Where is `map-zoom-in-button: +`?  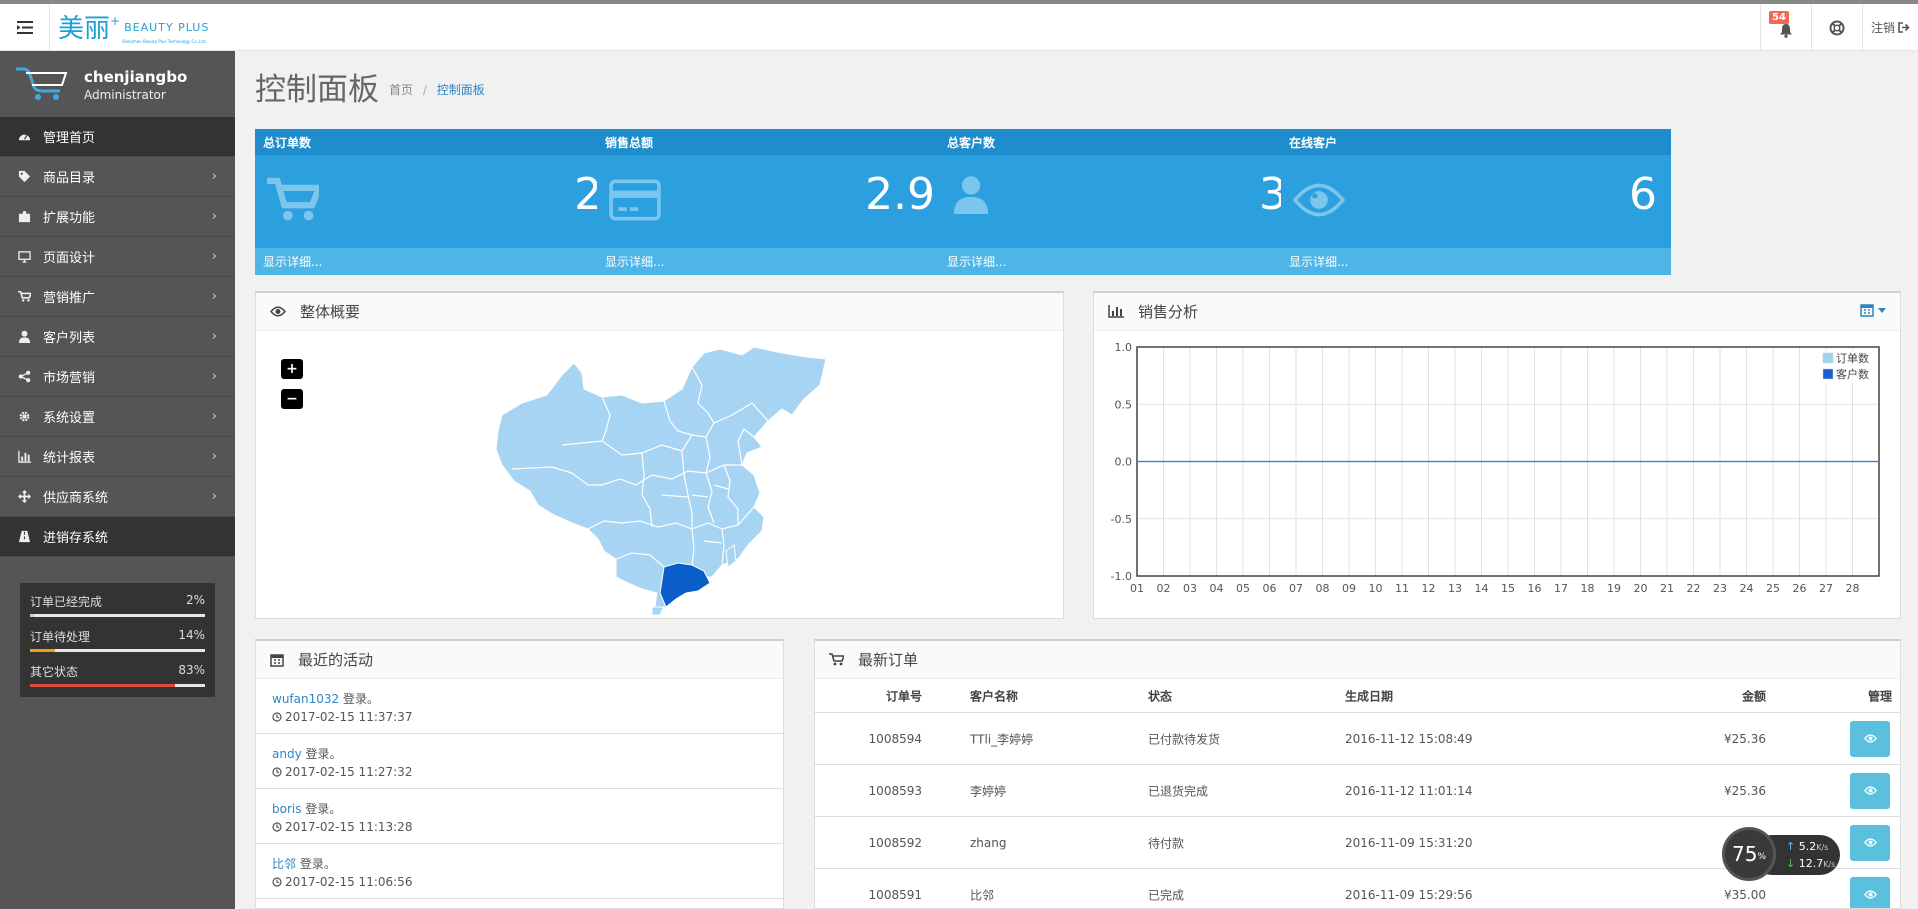 map-zoom-in-button: + is located at coordinates (292, 369).